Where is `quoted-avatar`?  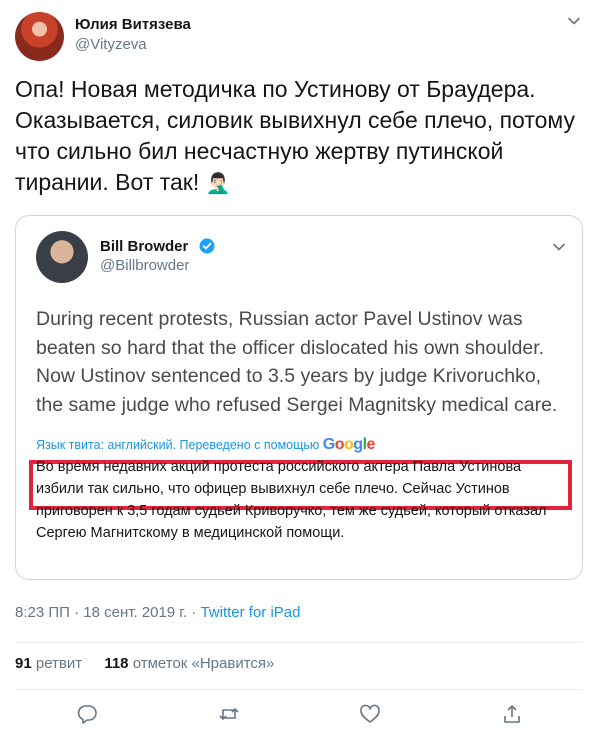 quoted-avatar is located at coordinates (62, 257).